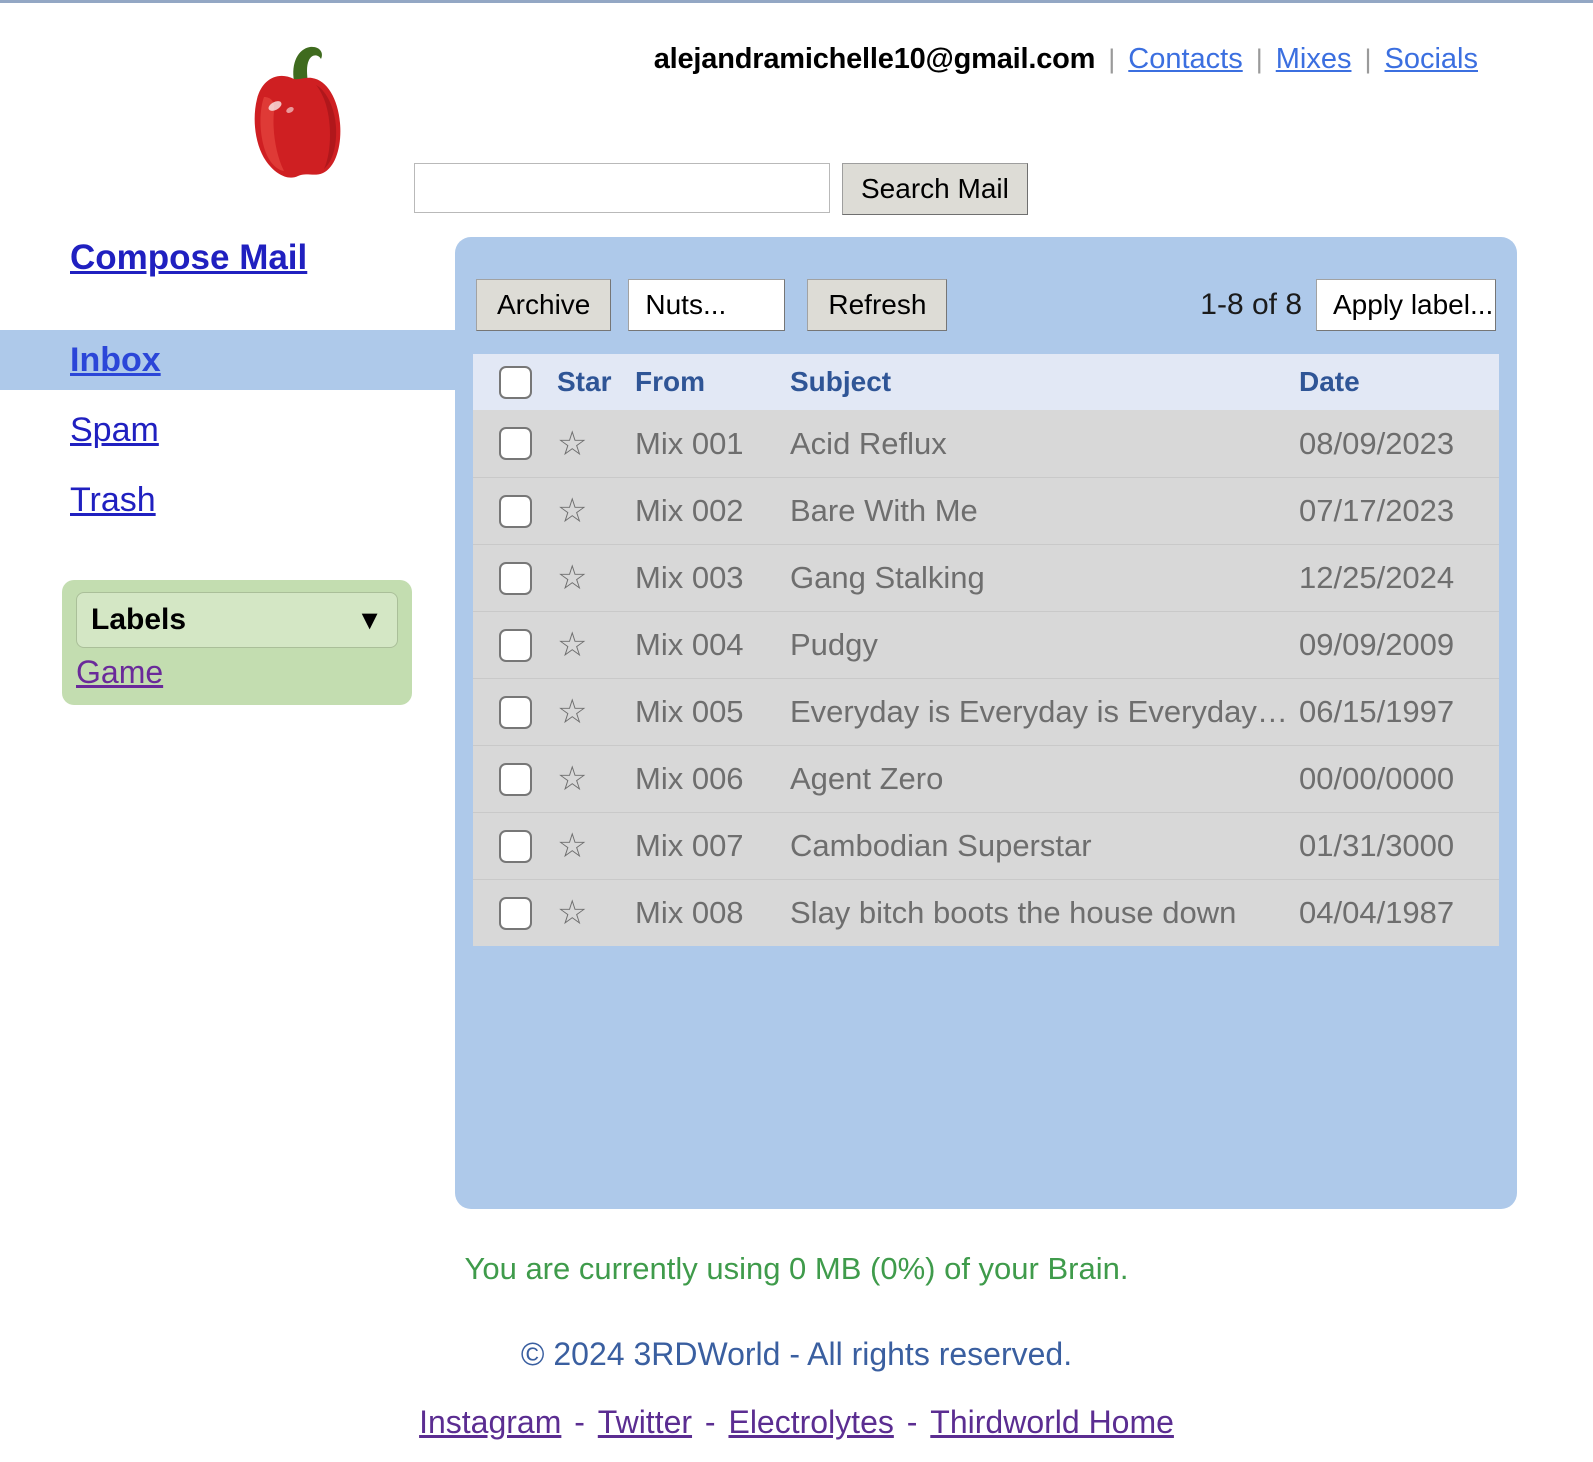 The image size is (1593, 1462). What do you see at coordinates (115, 359) in the screenshot?
I see `sidebar-item-label-inbox: Inbox` at bounding box center [115, 359].